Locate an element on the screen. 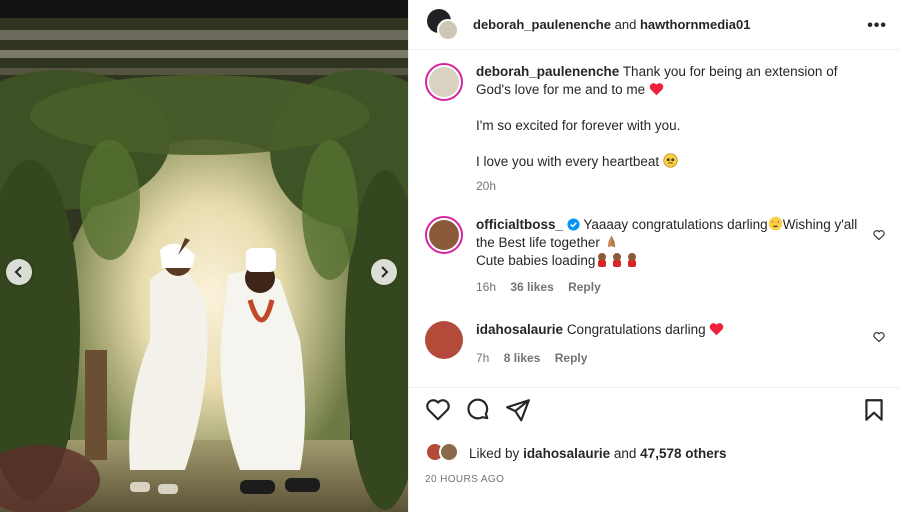 The width and height of the screenshot is (899, 512). chevron-right-icon is located at coordinates (385, 272).